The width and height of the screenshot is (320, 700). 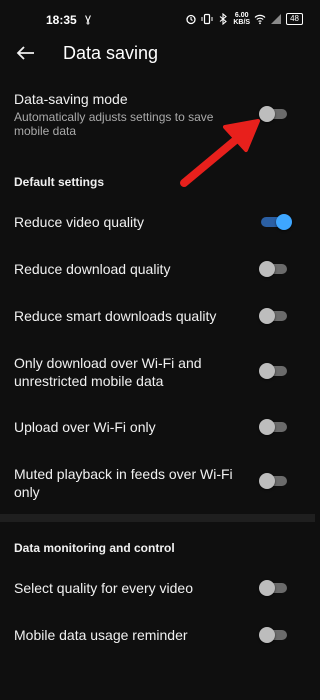 What do you see at coordinates (71, 99) in the screenshot?
I see `data-saving-mode-label: Data-saving mode` at bounding box center [71, 99].